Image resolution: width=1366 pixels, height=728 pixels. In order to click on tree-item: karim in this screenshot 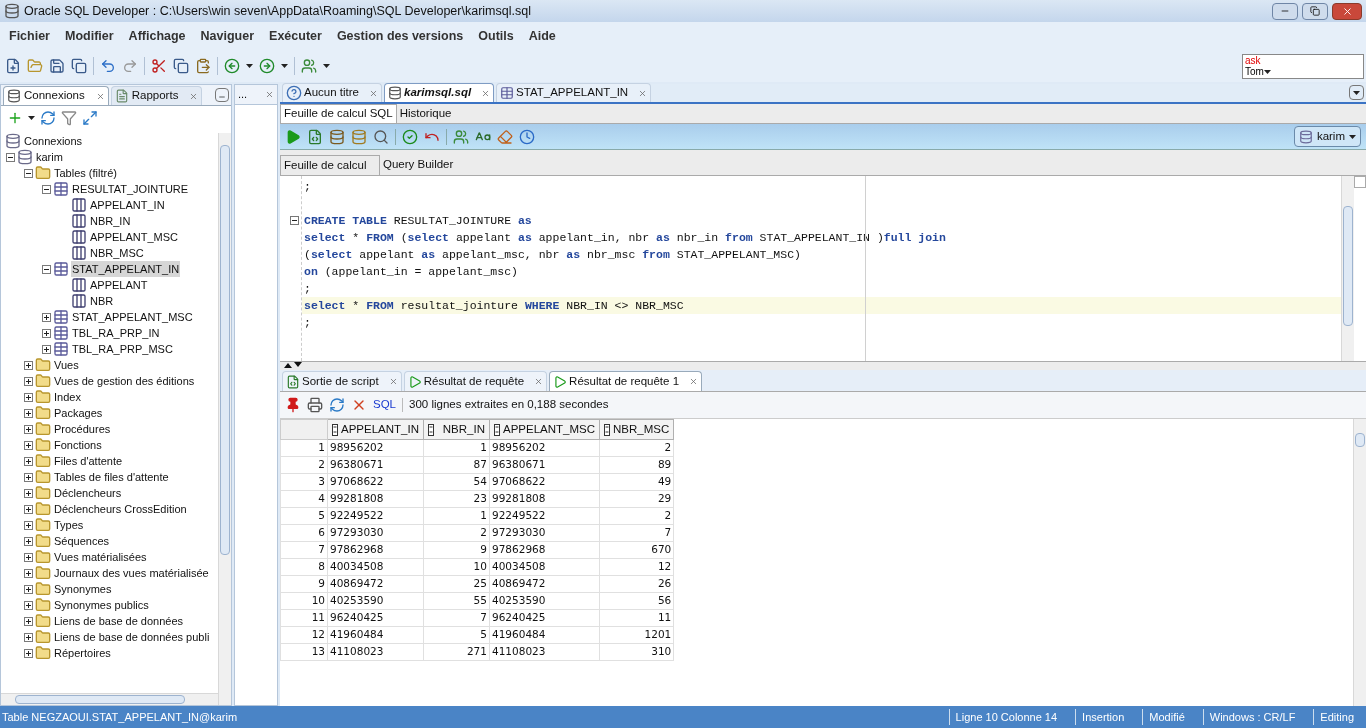, I will do `click(49, 157)`.